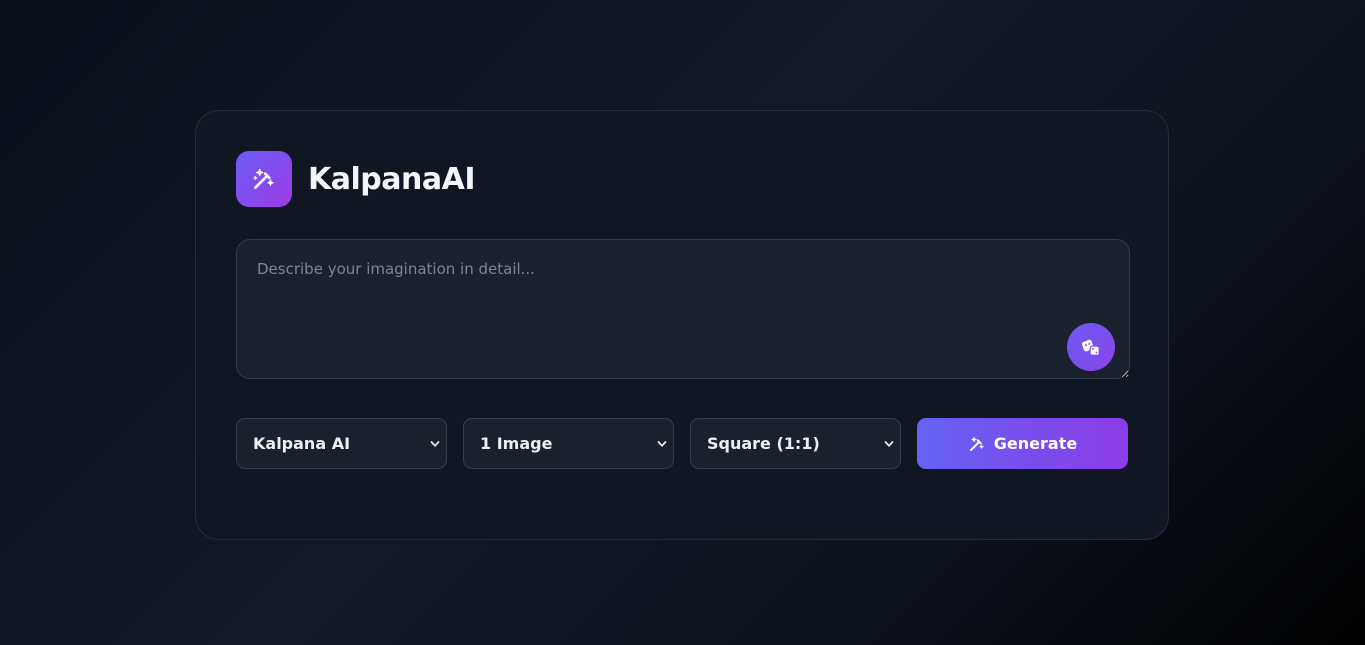 The height and width of the screenshot is (645, 1365). What do you see at coordinates (683, 443) in the screenshot?
I see `controls-row: Kalpana AI 1 Image Square (1:1) Generate` at bounding box center [683, 443].